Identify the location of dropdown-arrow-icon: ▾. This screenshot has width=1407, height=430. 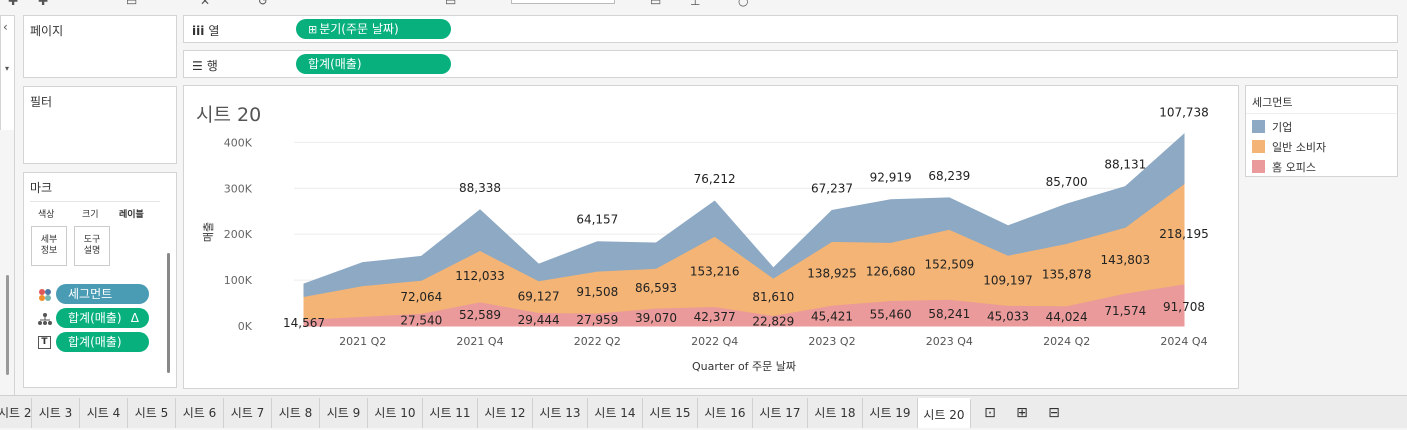
(7, 68).